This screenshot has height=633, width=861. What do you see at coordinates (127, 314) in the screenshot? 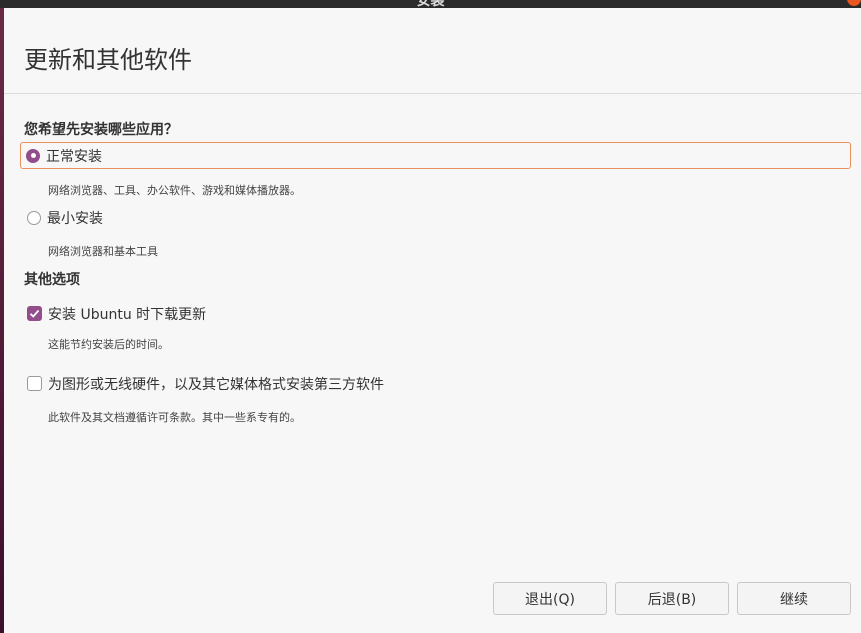
I see `download-updates-label: 安装 Ubuntu 时下载更新` at bounding box center [127, 314].